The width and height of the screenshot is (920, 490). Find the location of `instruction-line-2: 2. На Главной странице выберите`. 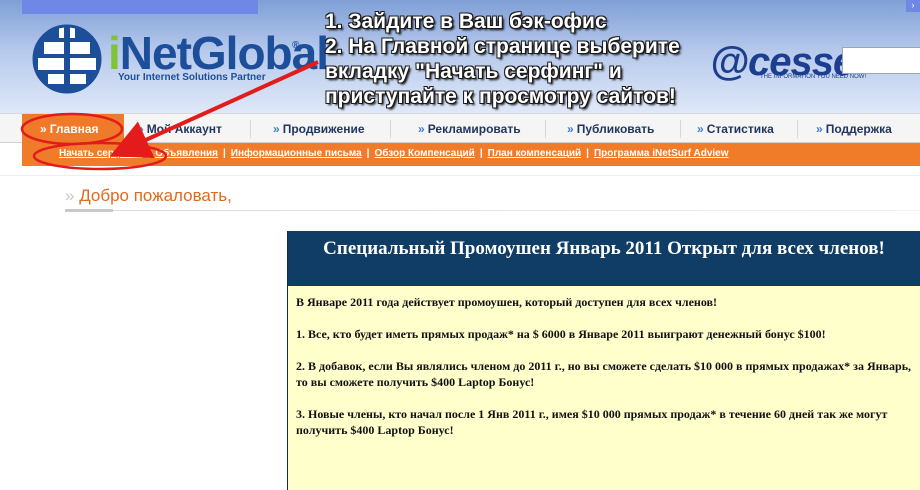

instruction-line-2: 2. На Главной странице выберите is located at coordinates (502, 46).